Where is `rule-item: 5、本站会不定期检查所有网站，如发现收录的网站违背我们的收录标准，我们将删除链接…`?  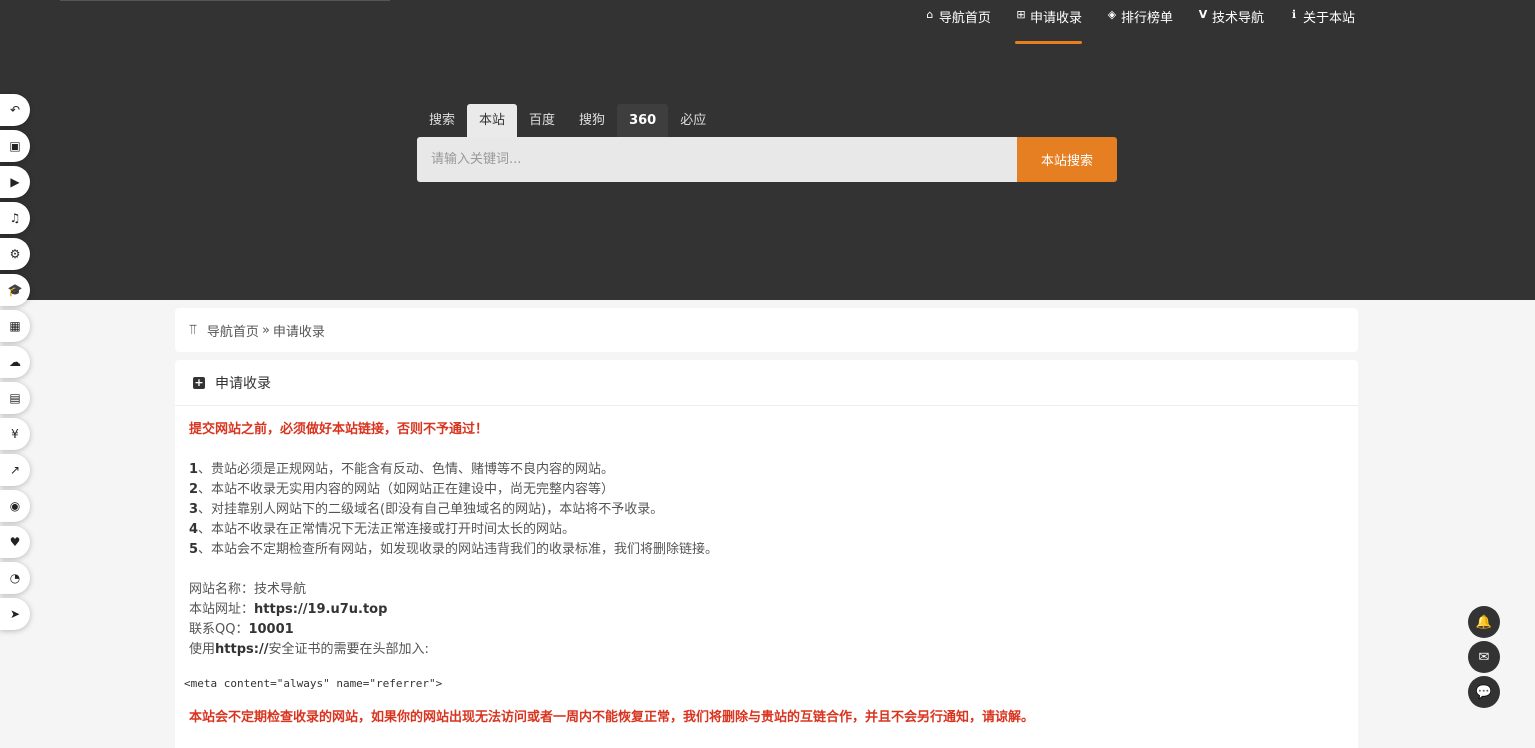 rule-item: 5、本站会不定期检查所有网站，如发现收录的网站违背我们的收录标准，我们将删除链接… is located at coordinates (766, 550).